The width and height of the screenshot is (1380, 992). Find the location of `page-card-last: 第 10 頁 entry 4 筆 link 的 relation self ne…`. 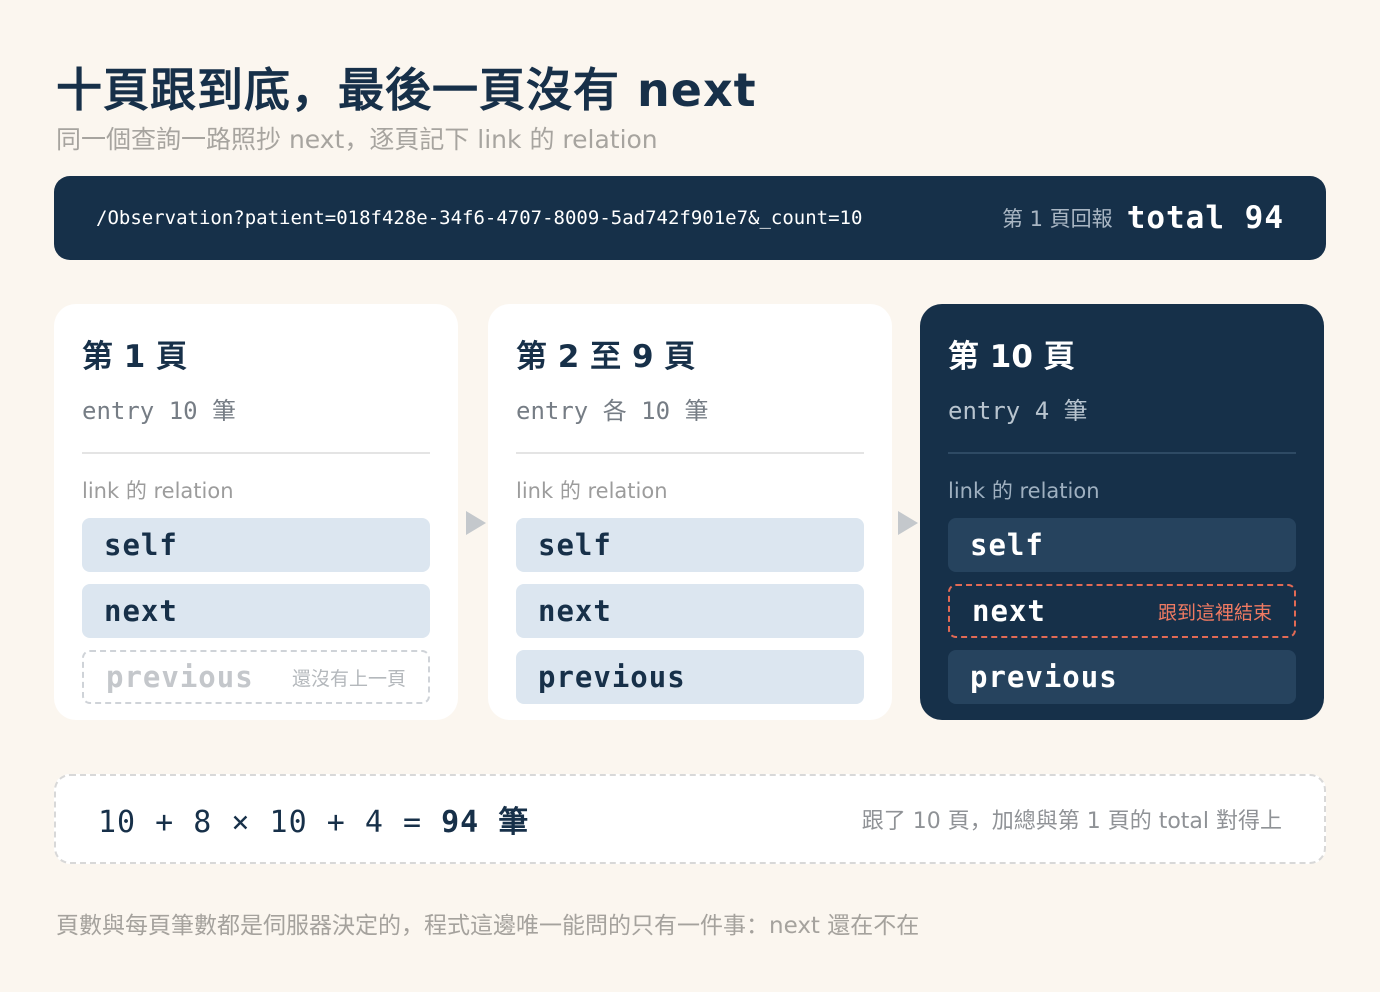

page-card-last: 第 10 頁 entry 4 筆 link 的 relation self ne… is located at coordinates (1122, 512).